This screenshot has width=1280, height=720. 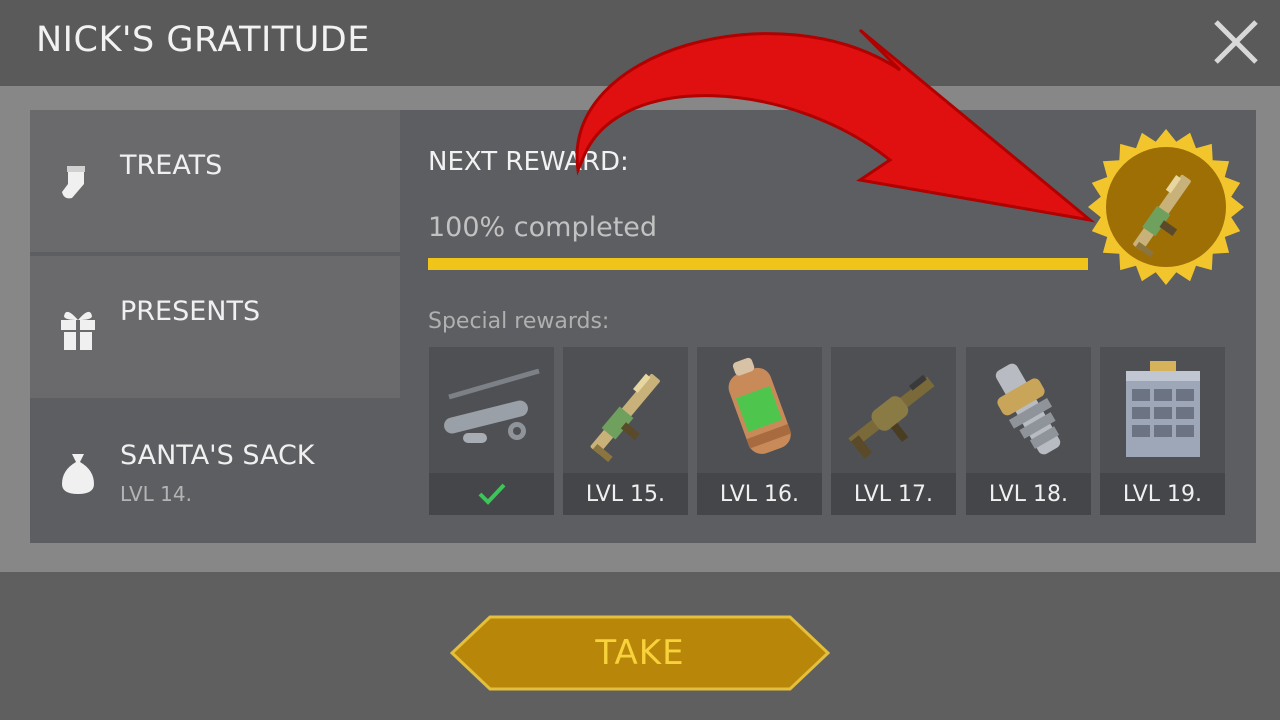 I want to click on close-button, so click(x=1236, y=42).